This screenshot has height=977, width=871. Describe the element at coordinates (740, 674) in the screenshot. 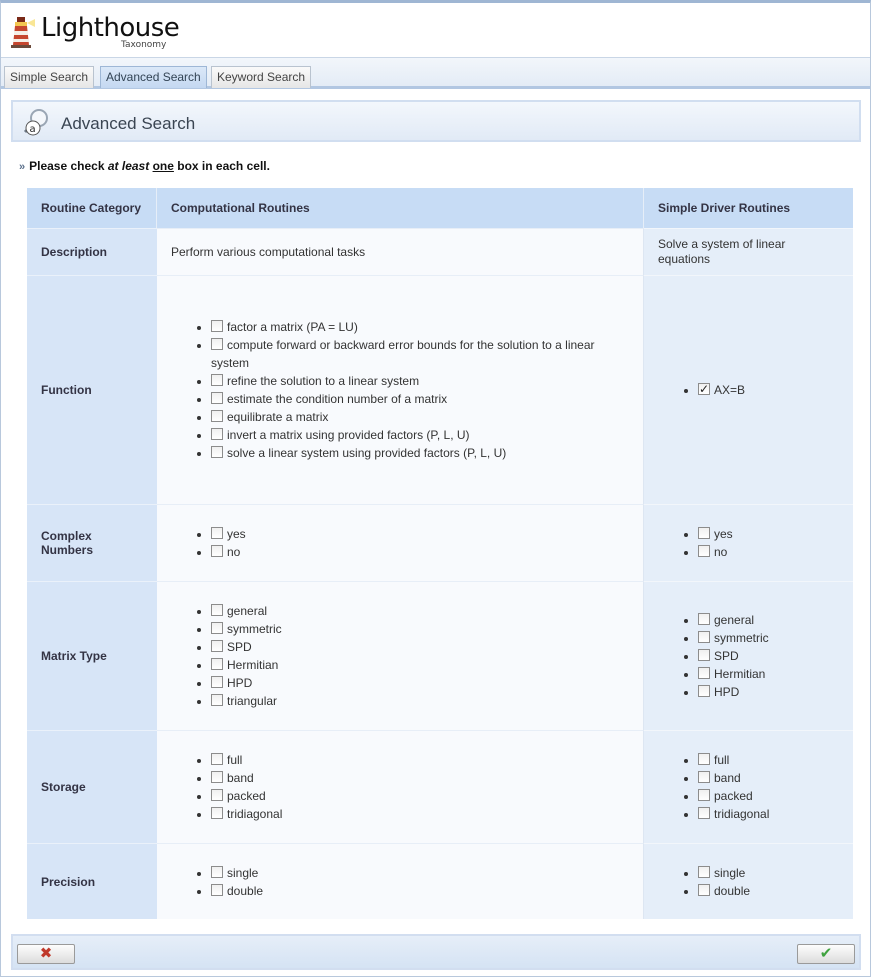

I see `option-label: Hermitian` at that location.